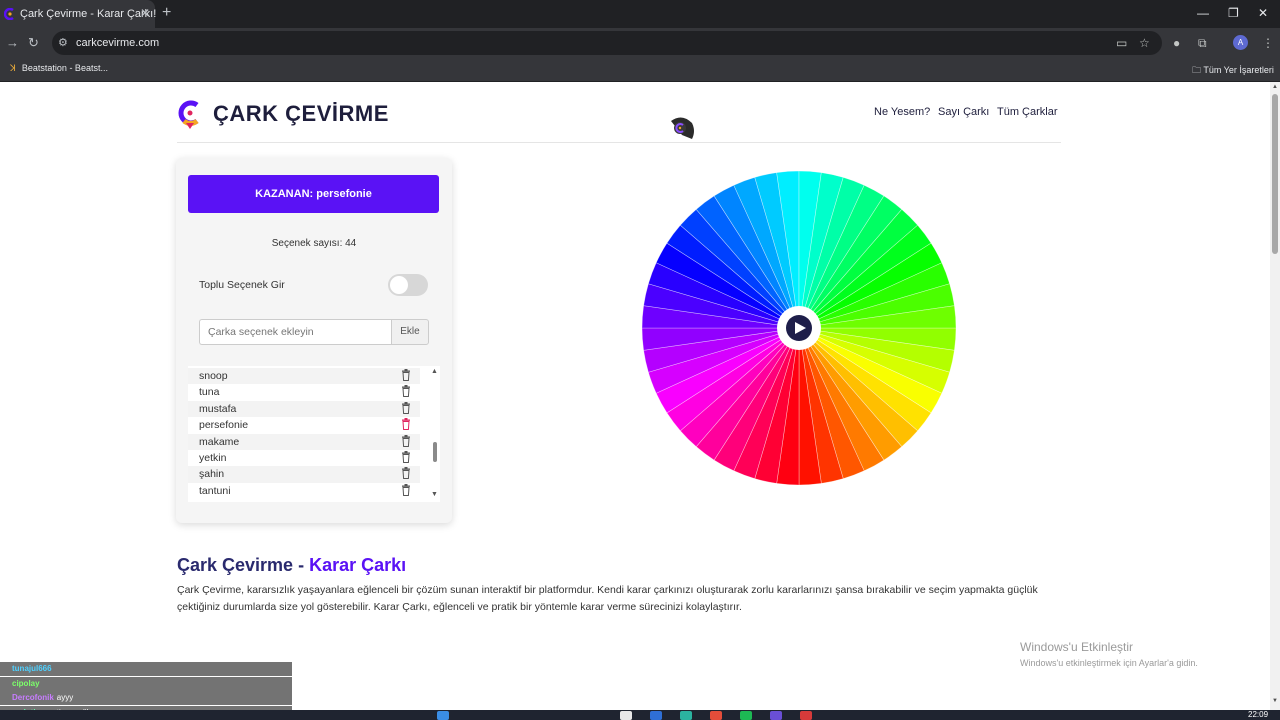  What do you see at coordinates (619, 142) in the screenshot?
I see `header-divider` at bounding box center [619, 142].